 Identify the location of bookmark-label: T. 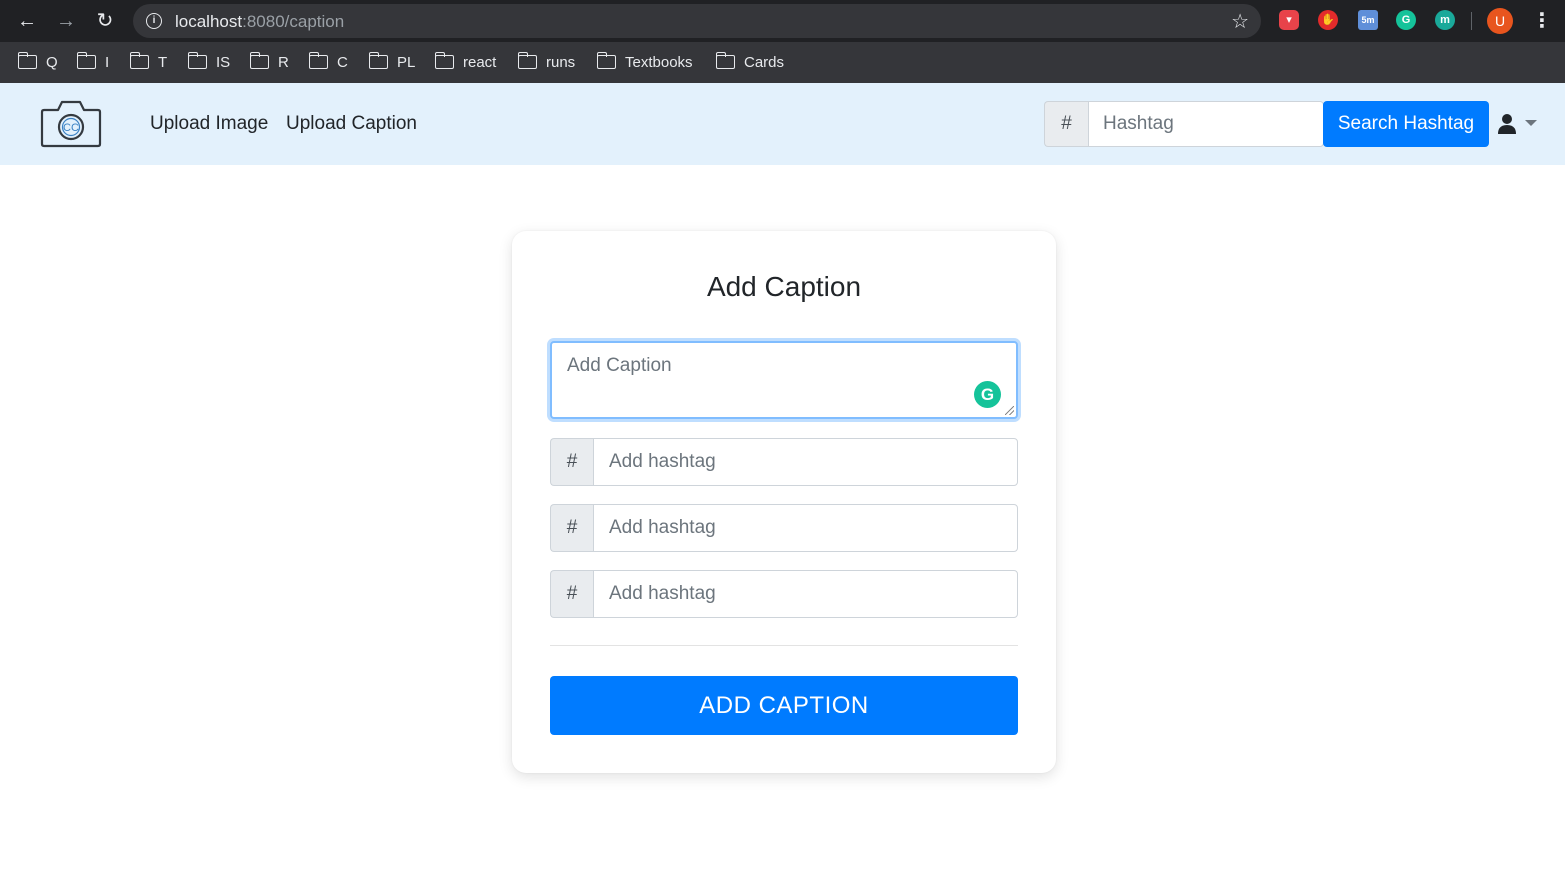
(163, 62).